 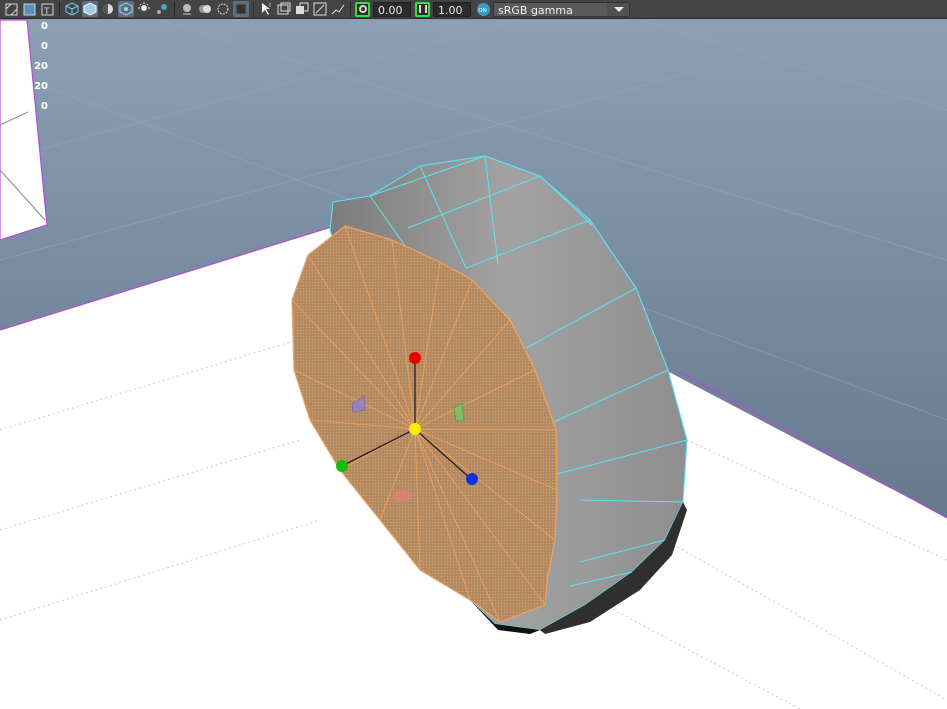 I want to click on gizmo-z-handle, so click(x=472, y=479).